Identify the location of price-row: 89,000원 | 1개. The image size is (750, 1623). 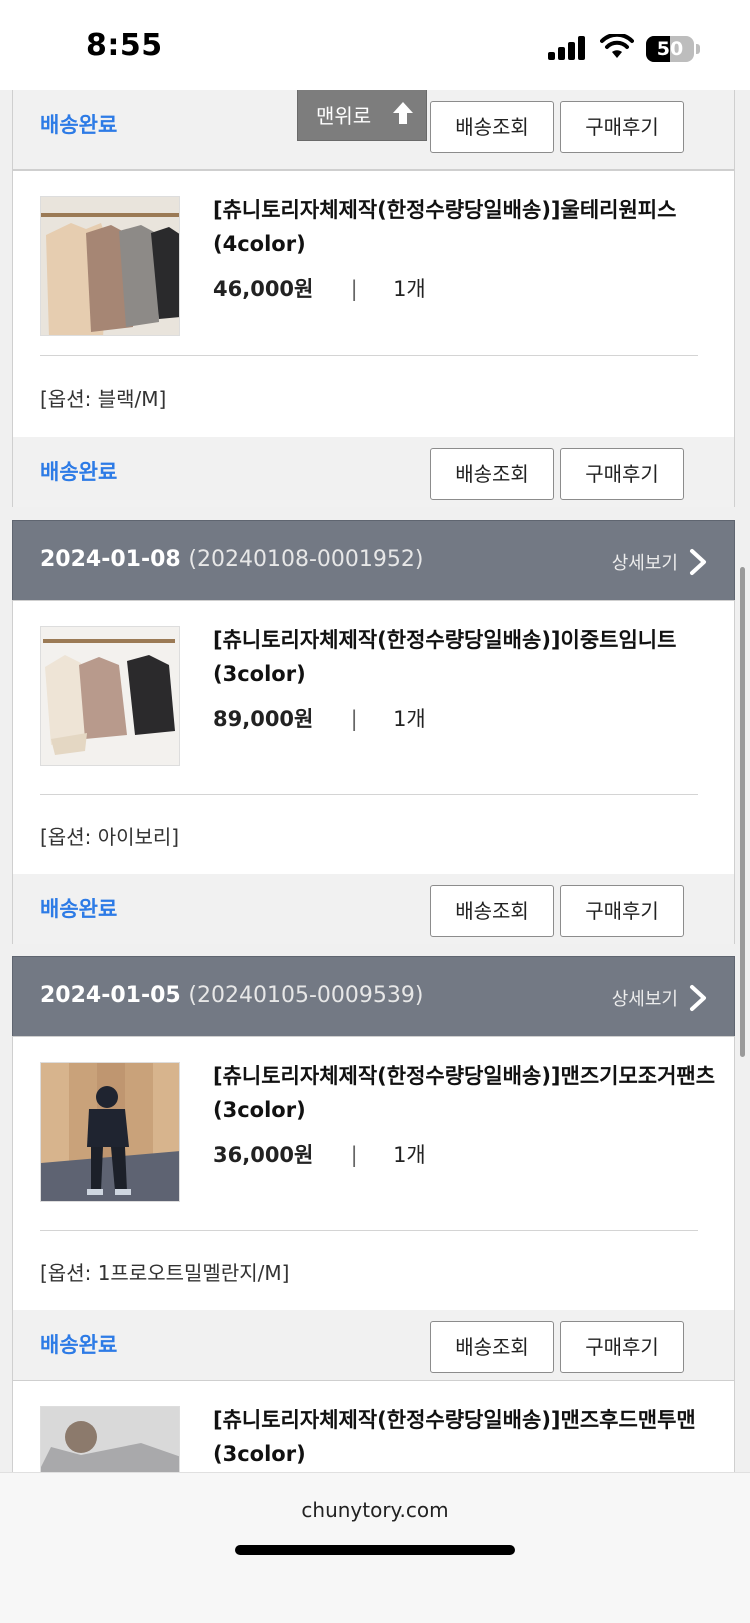
(319, 718).